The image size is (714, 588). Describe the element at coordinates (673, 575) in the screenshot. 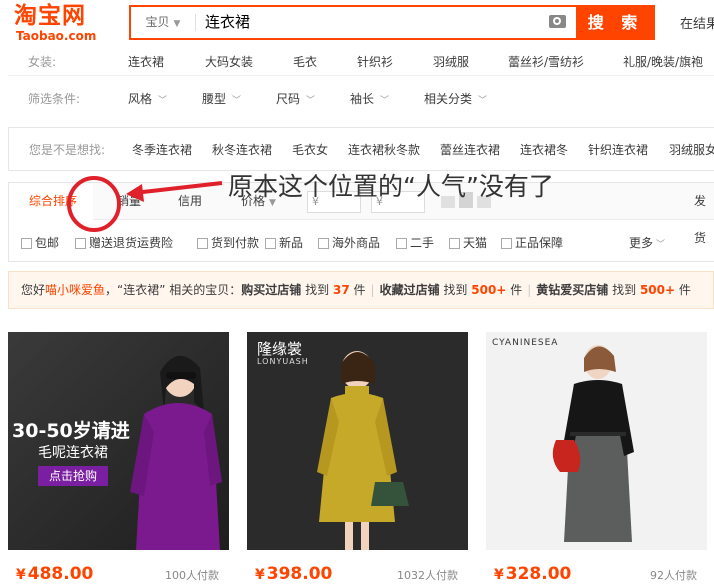

I see `product-sales: 92人付款` at that location.